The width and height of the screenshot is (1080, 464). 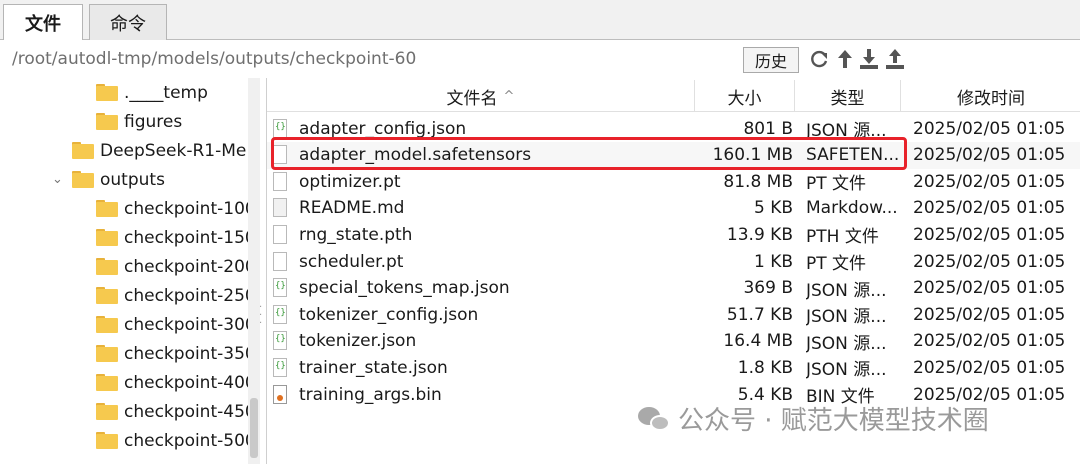 I want to click on tree-item-label: checkpoint-500, so click(x=187, y=440).